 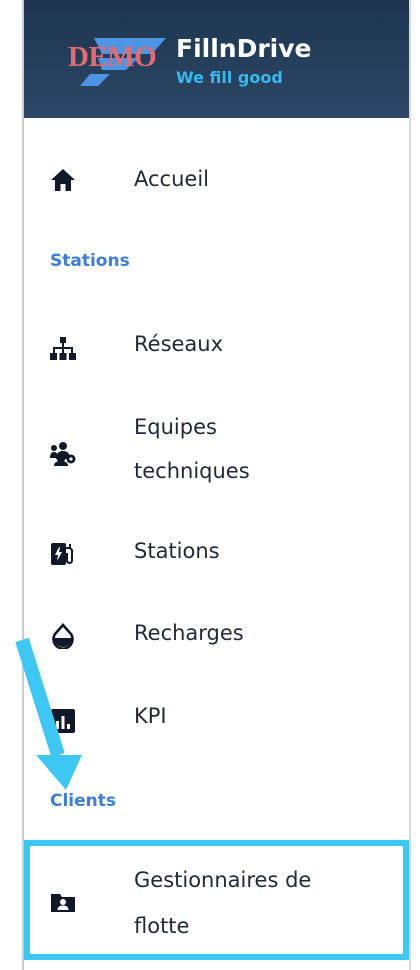 I want to click on nav-label-stations: Stations, so click(x=177, y=551).